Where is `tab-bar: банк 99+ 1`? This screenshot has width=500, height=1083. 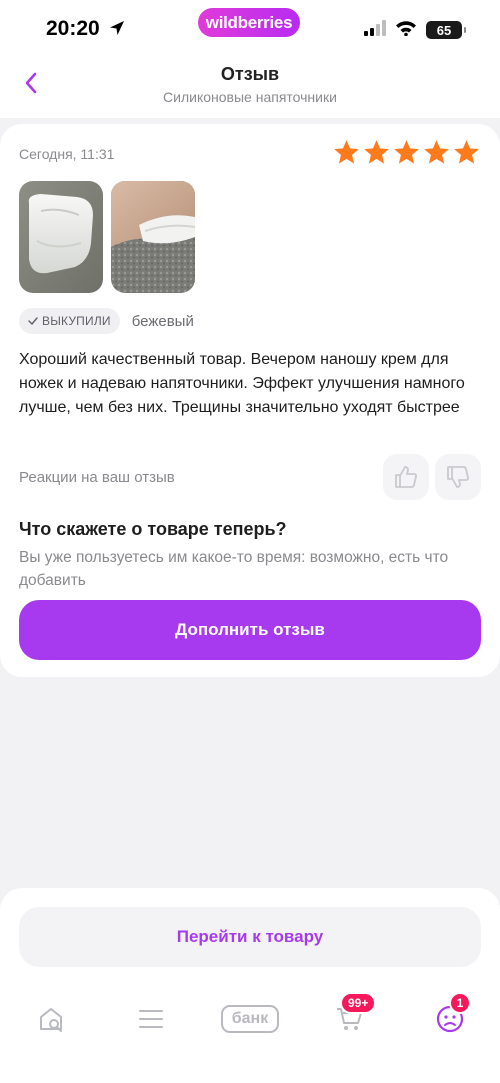
tab-bar: банк 99+ 1 is located at coordinates (250, 1018).